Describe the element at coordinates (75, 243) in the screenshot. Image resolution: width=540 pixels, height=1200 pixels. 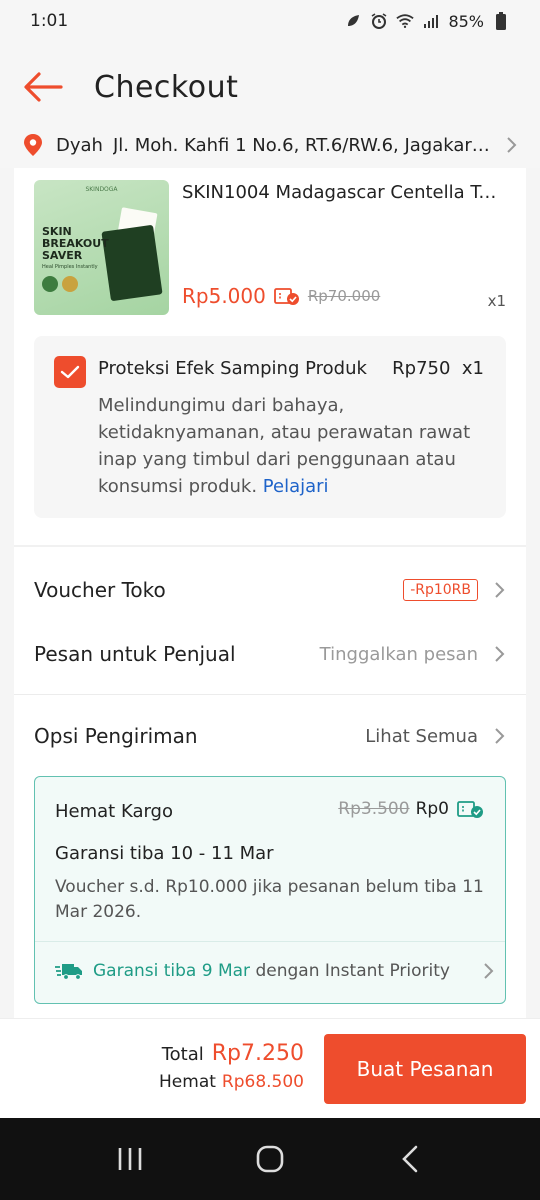
I see `product-image-title: SKIN BREAKOUT SAVER` at that location.